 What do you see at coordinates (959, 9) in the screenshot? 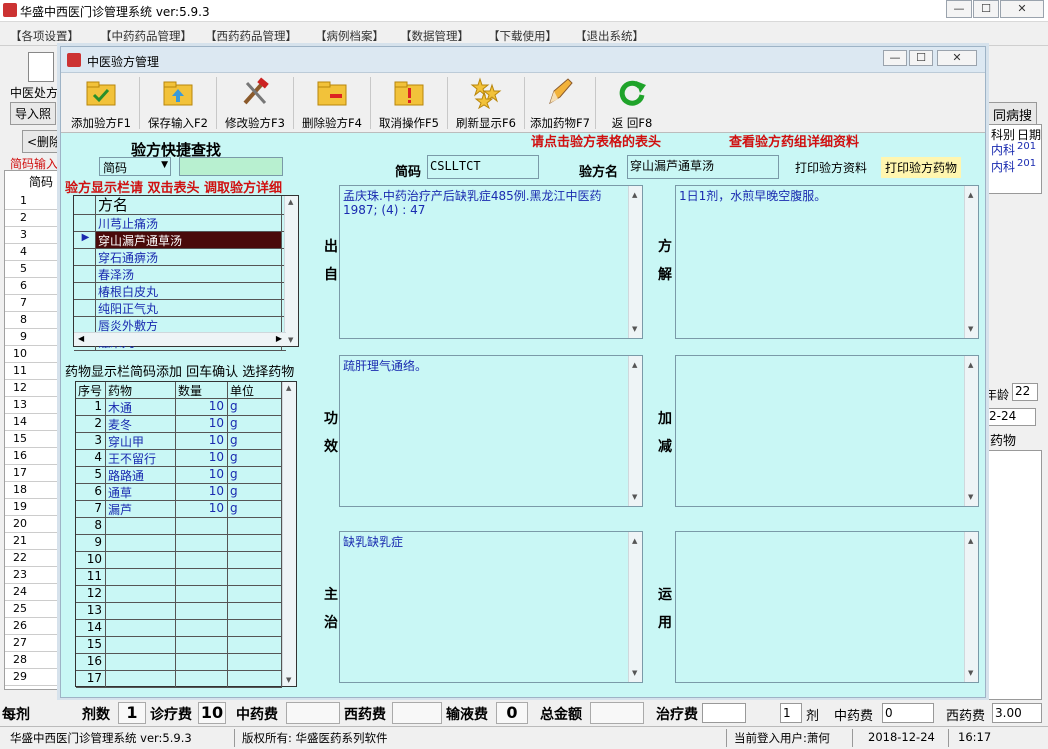
I see `minimize-button: —` at bounding box center [959, 9].